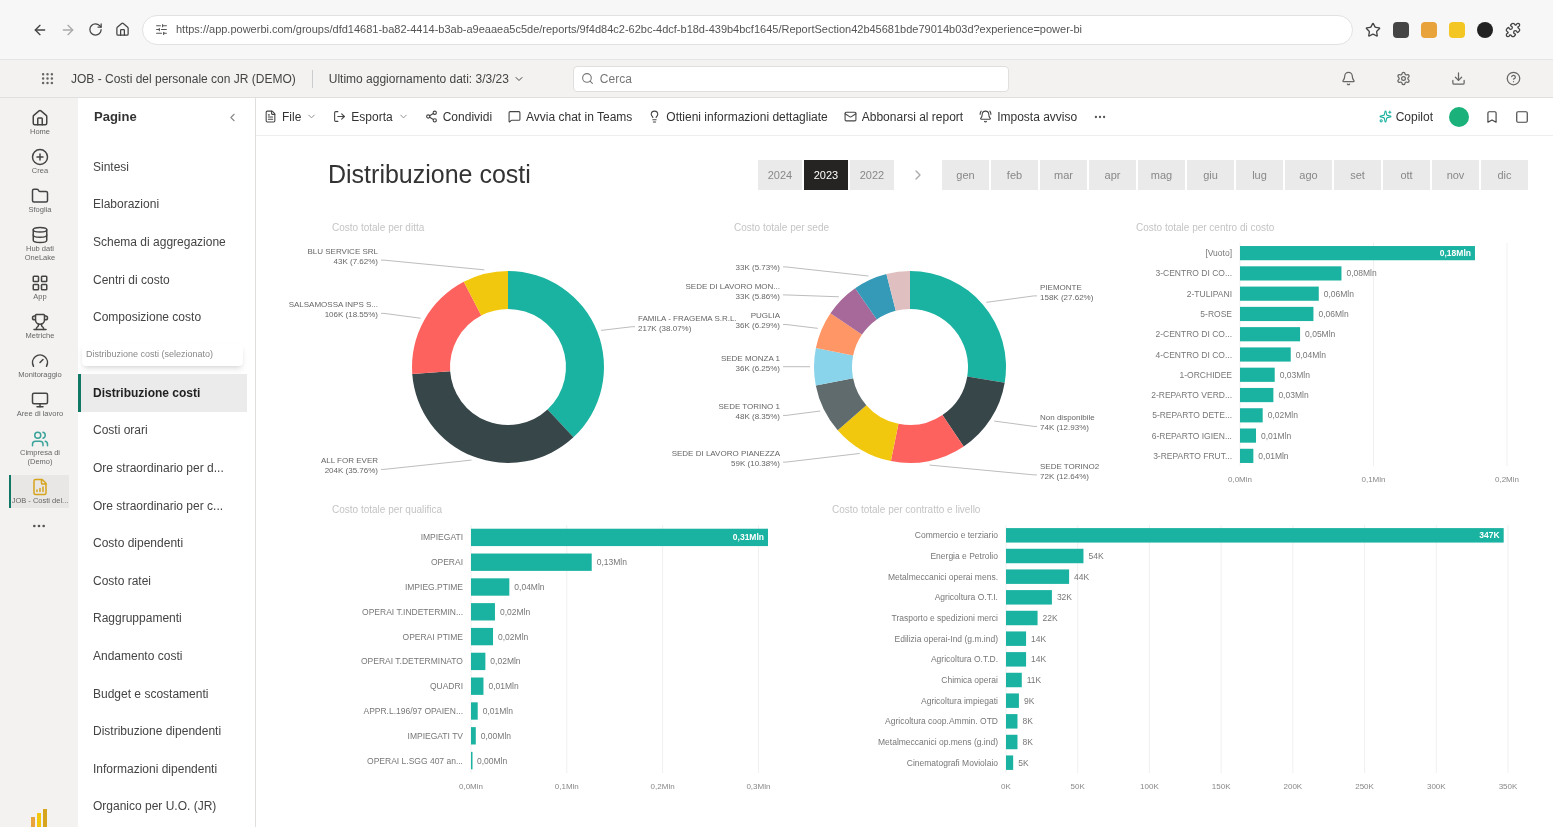  Describe the element at coordinates (162, 580) in the screenshot. I see `page-tab: Costo ratei` at that location.